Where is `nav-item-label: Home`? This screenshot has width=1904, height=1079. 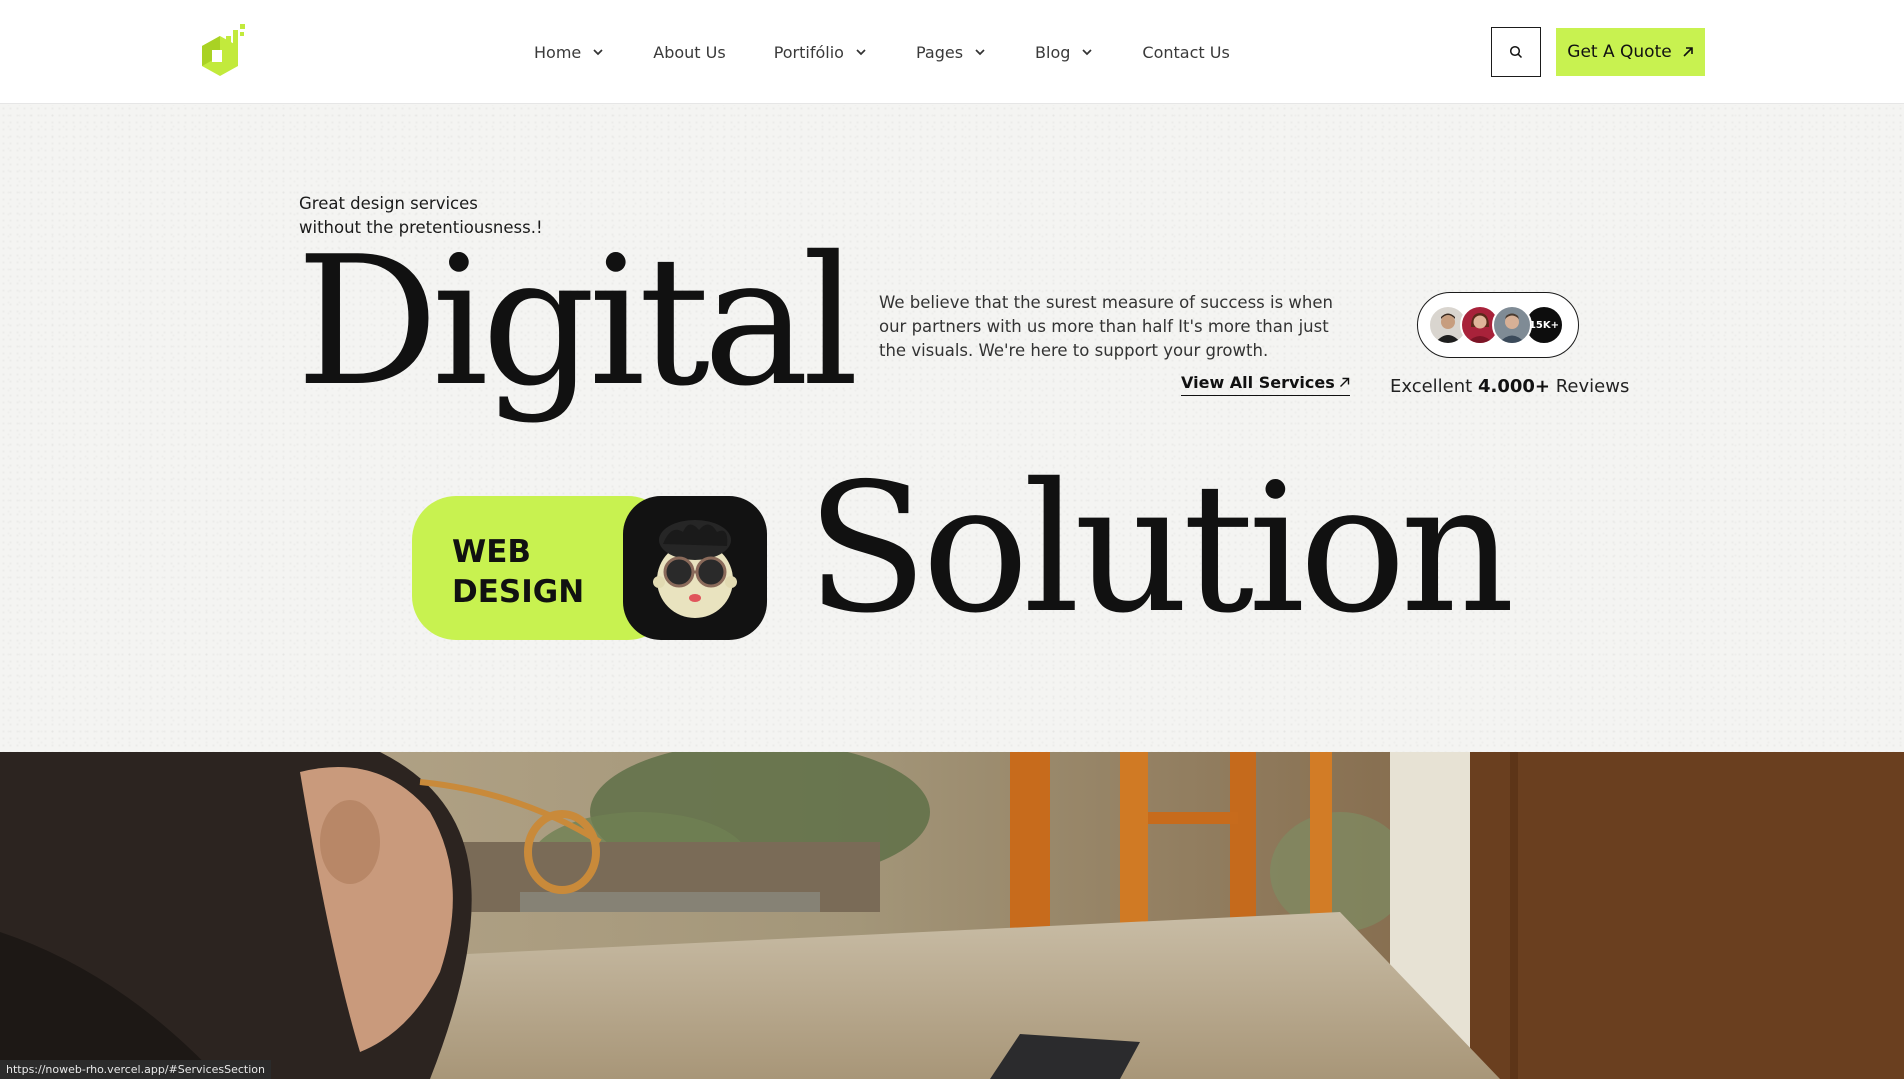
nav-item-label: Home is located at coordinates (558, 52).